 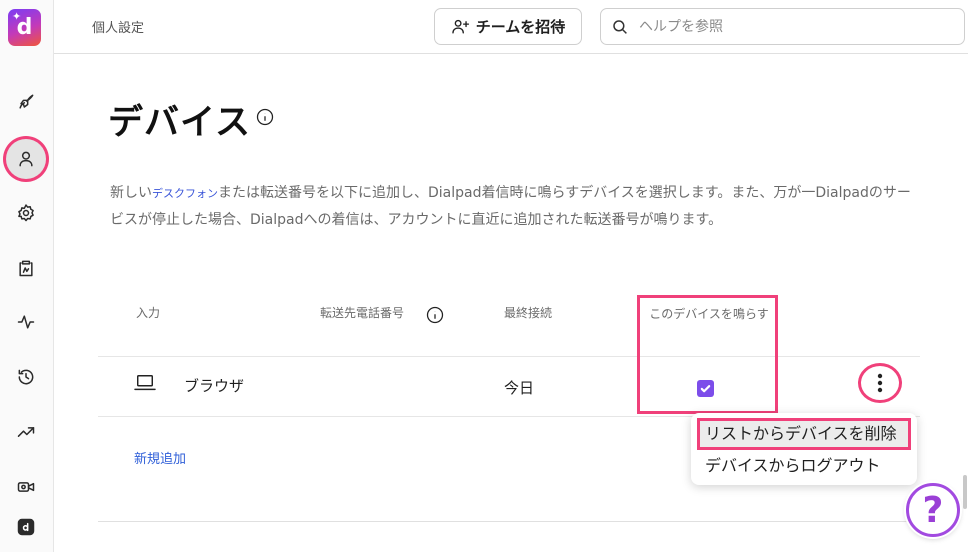 I want to click on desk-phone-link: デスクフォン, so click(x=185, y=193).